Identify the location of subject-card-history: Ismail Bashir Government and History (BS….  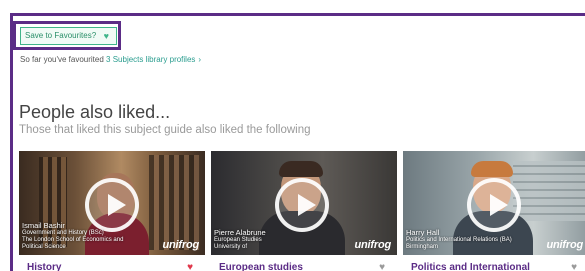
(112, 211).